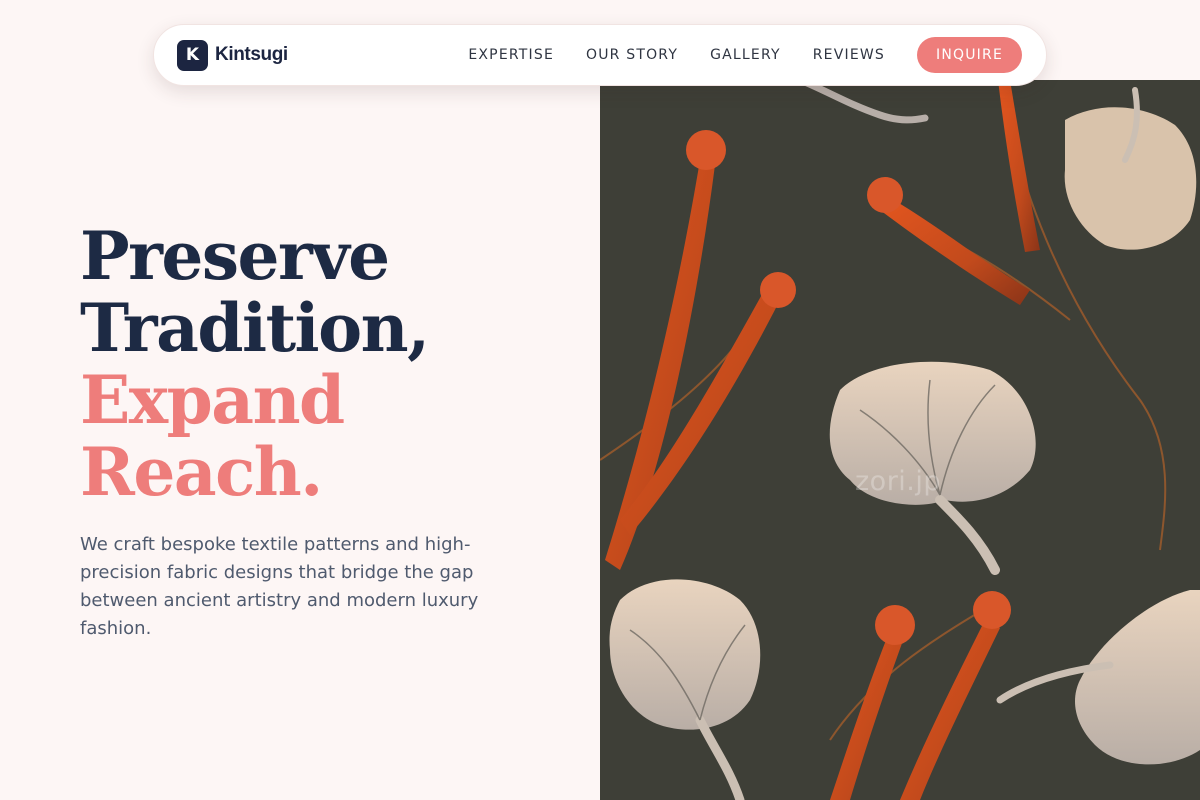  Describe the element at coordinates (192, 55) in the screenshot. I see `logo-mark-icon: K` at that location.